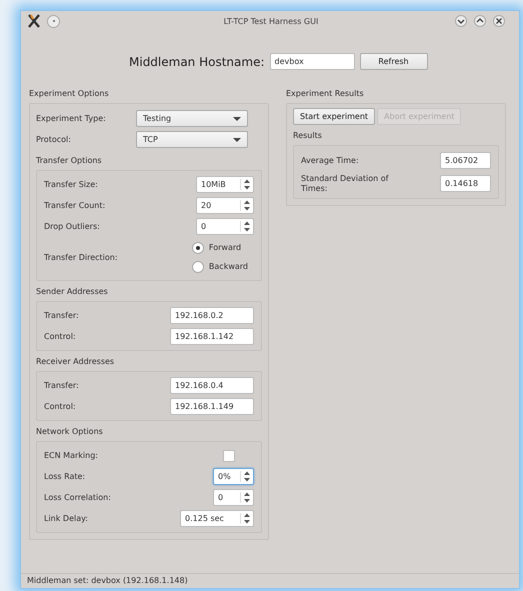 Image resolution: width=523 pixels, height=591 pixels. I want to click on group-title: Receiver Addresses, so click(76, 362).